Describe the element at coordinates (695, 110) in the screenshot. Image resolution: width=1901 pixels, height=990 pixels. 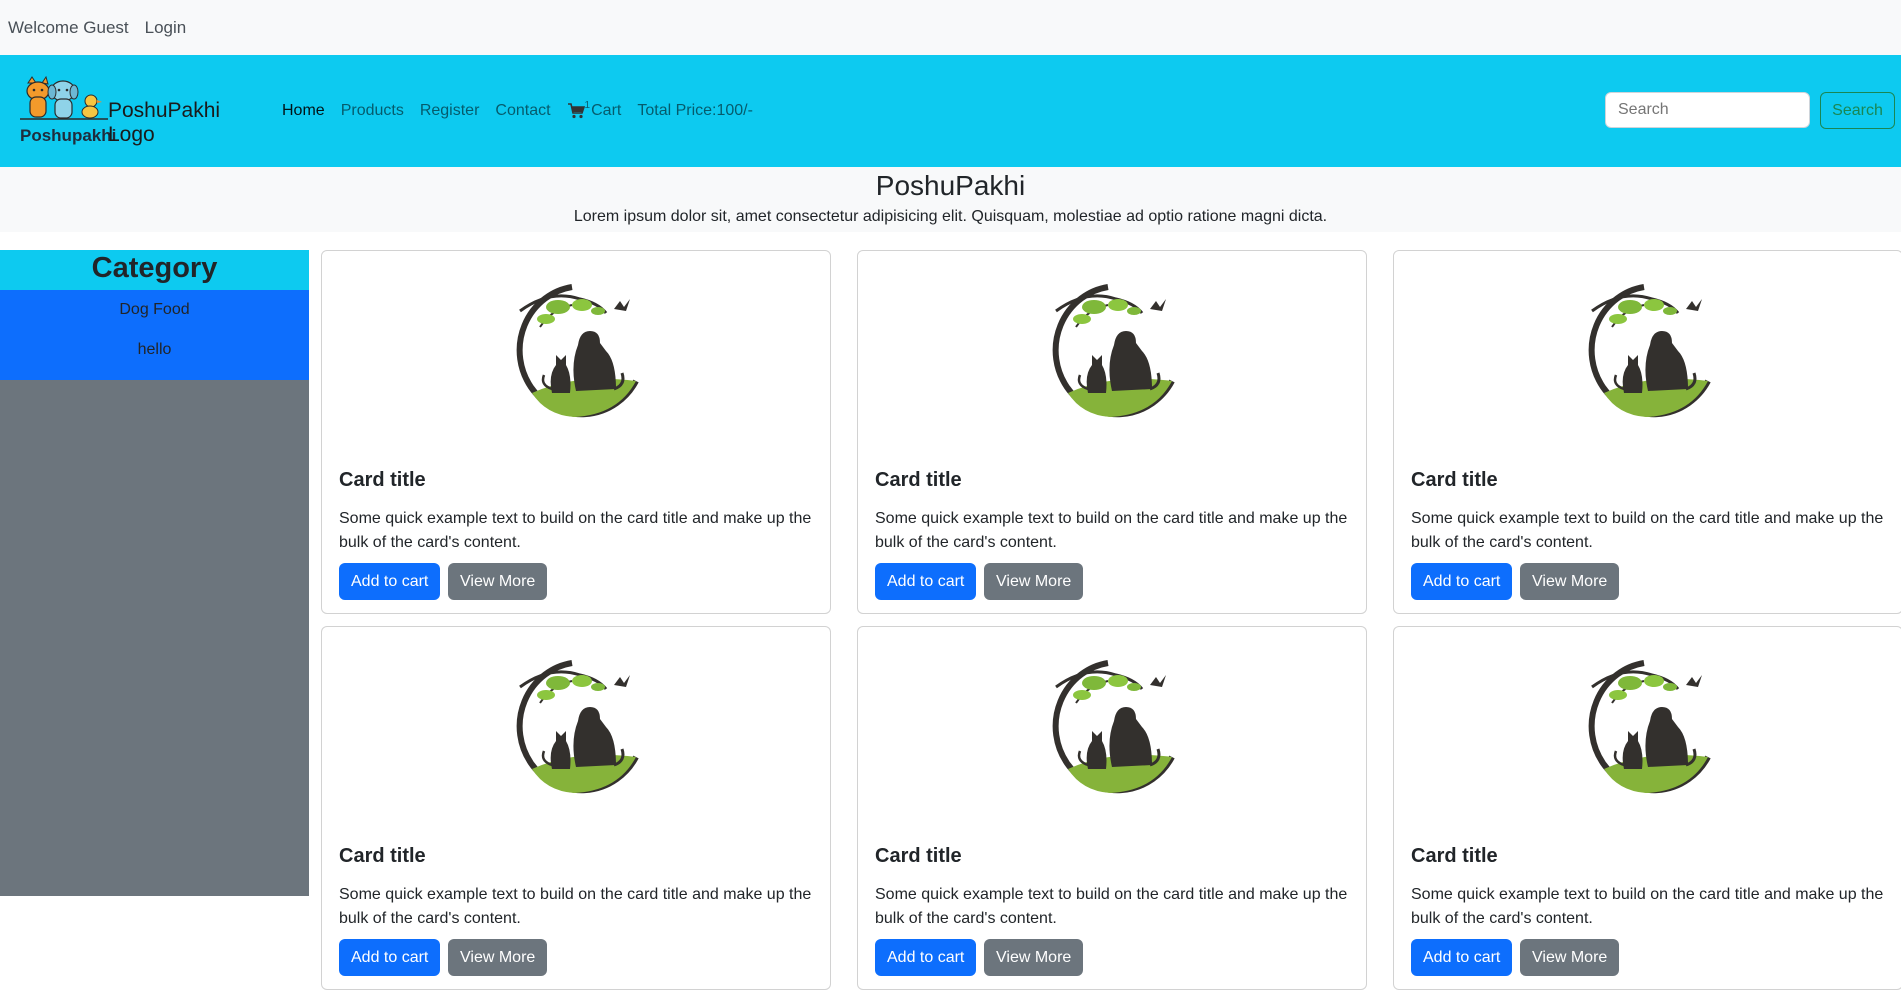
I see `total-price: Total Price:100/-` at that location.